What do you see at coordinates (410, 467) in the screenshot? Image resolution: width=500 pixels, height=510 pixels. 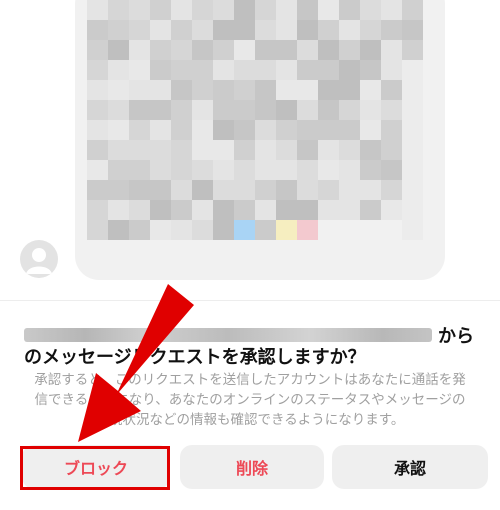 I see `accept-button: 承認` at bounding box center [410, 467].